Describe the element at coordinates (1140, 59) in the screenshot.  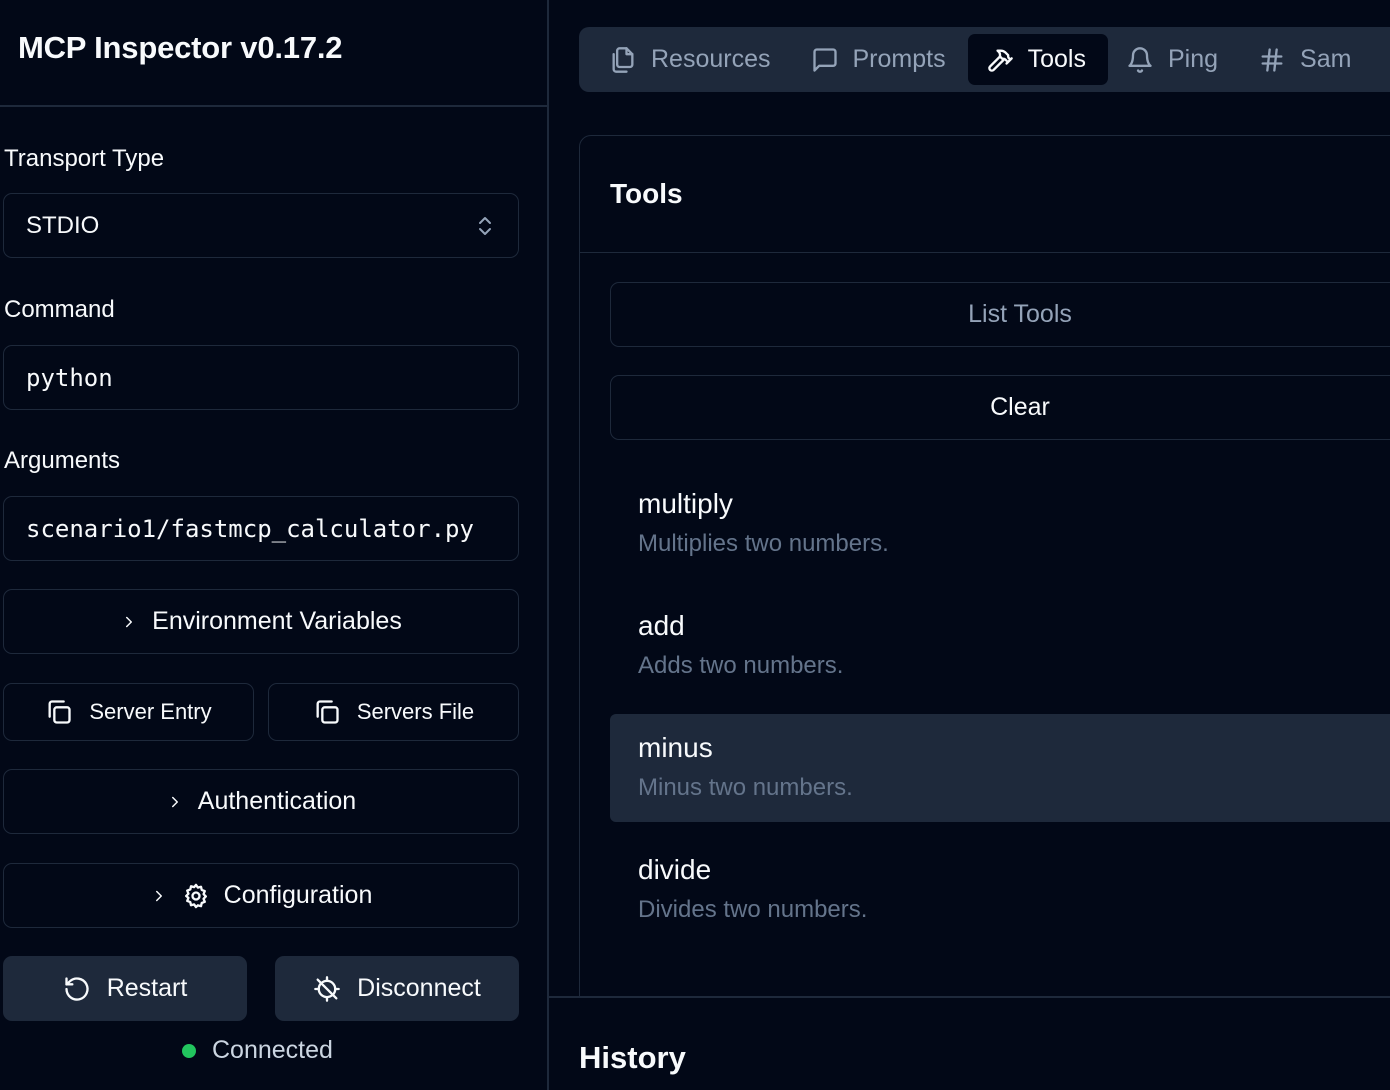
I see `bell-icon` at that location.